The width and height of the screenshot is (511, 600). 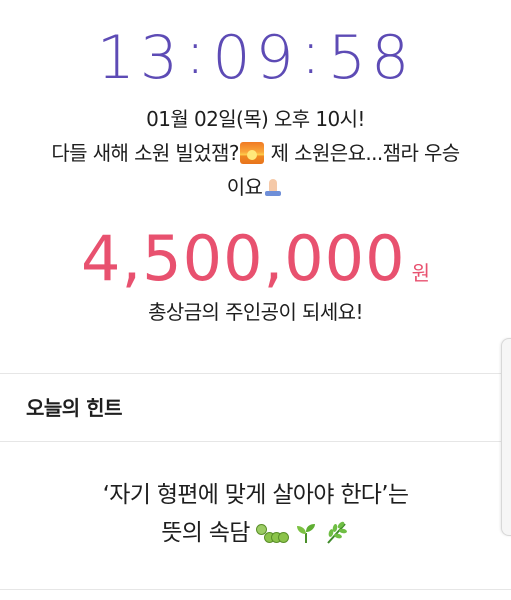 What do you see at coordinates (251, 153) in the screenshot?
I see `sunrise-emoji-icon` at bounding box center [251, 153].